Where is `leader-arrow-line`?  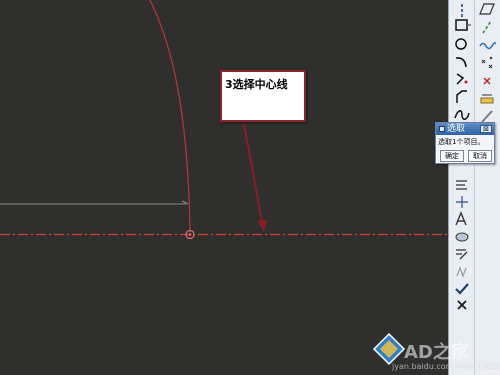 leader-arrow-line is located at coordinates (253, 173).